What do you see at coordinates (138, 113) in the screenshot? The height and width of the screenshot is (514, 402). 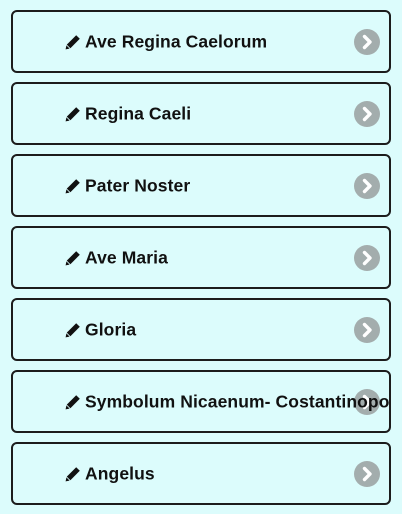 I see `list-item-label: Regina Caeli` at bounding box center [138, 113].